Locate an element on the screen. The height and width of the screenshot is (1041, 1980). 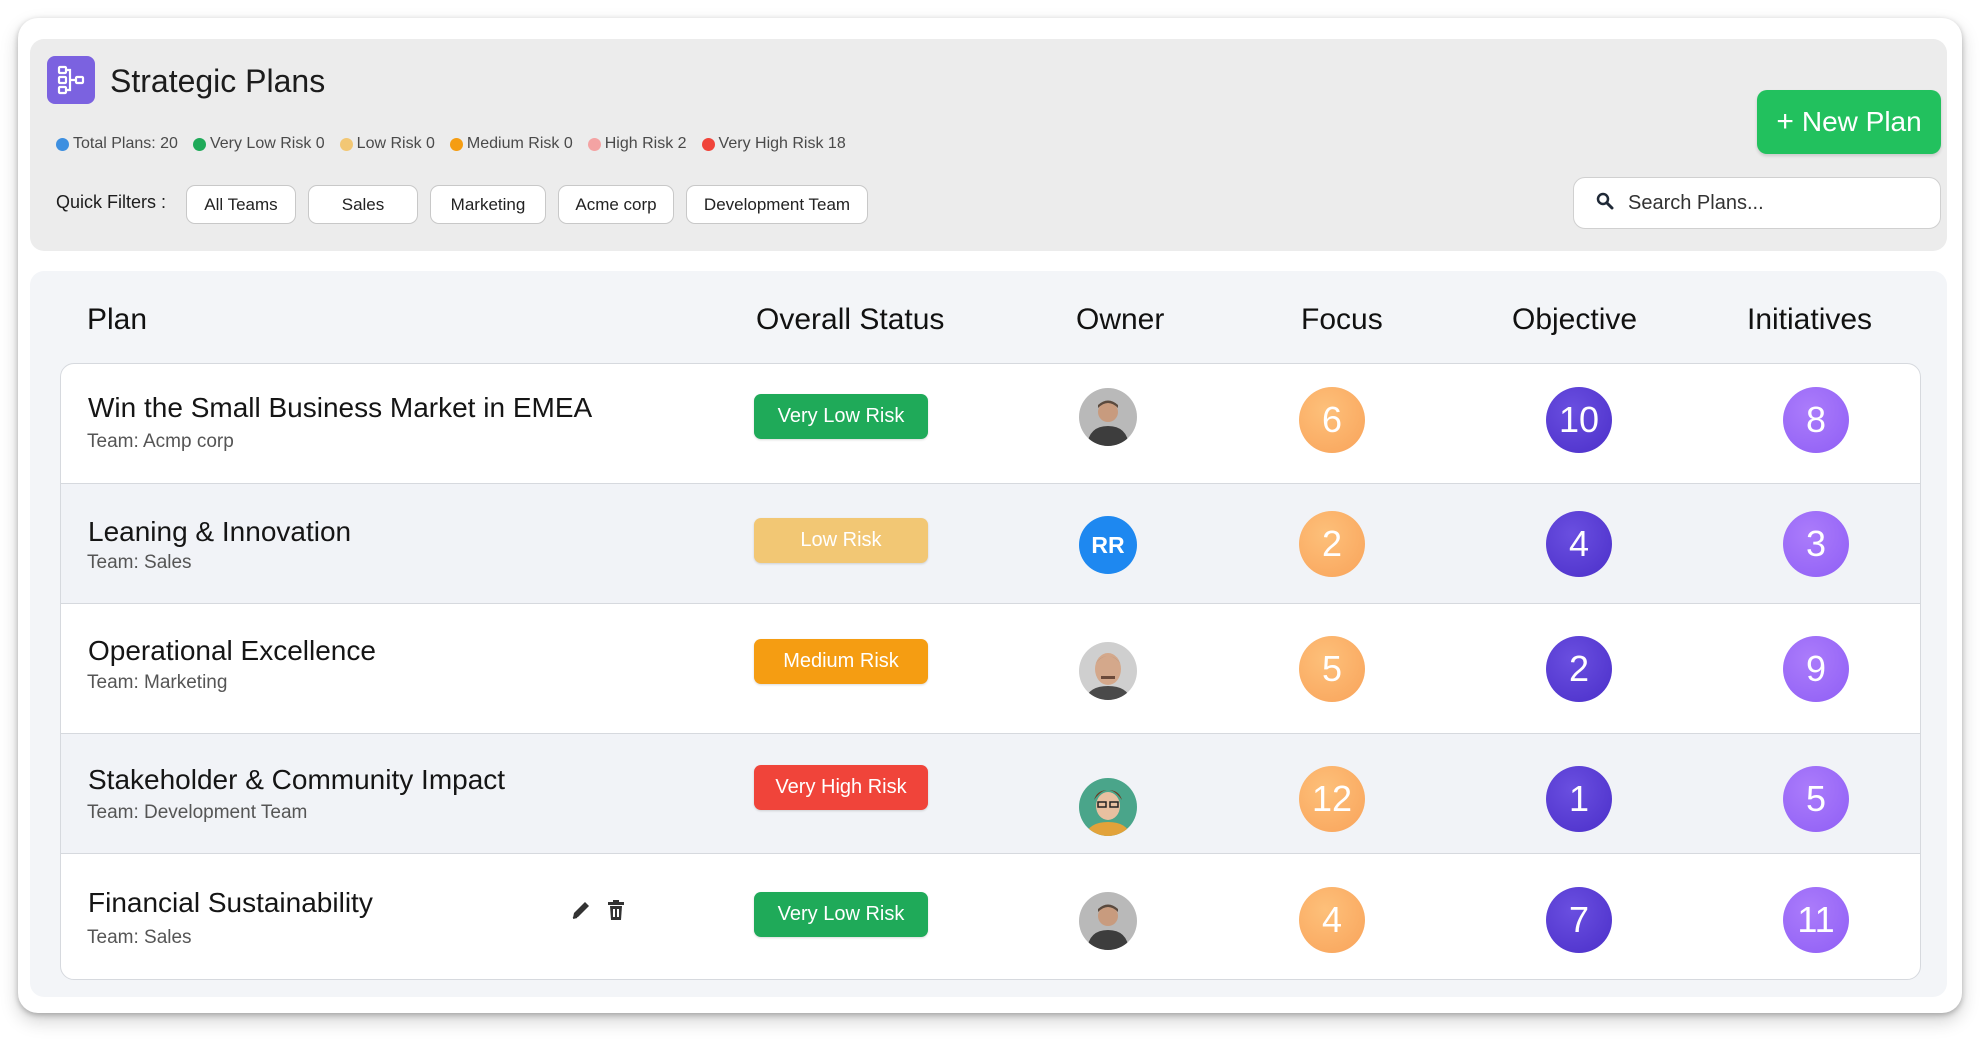
stat-medium: Medium Risk 0 is located at coordinates (511, 144).